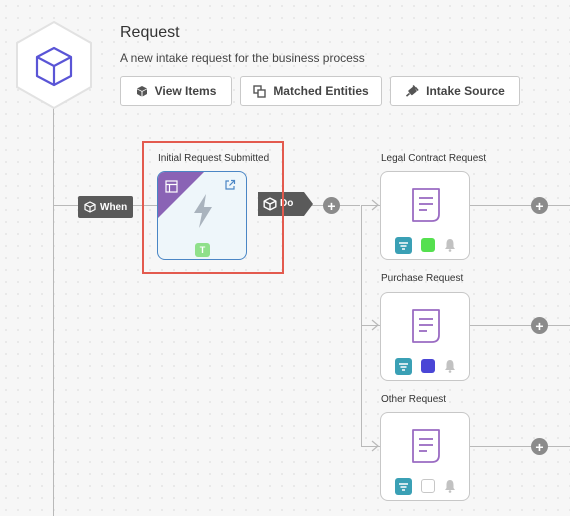 Image resolution: width=570 pixels, height=516 pixels. I want to click on view-items-label: View Items, so click(185, 91).